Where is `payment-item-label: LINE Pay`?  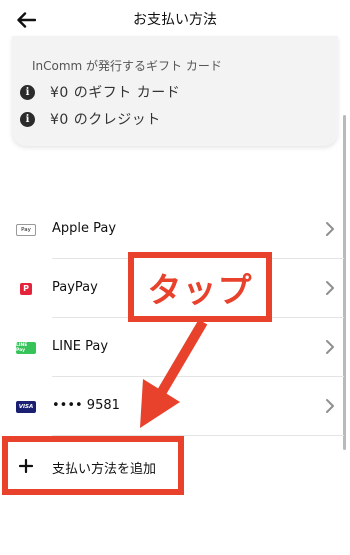
payment-item-label: LINE Pay is located at coordinates (80, 346).